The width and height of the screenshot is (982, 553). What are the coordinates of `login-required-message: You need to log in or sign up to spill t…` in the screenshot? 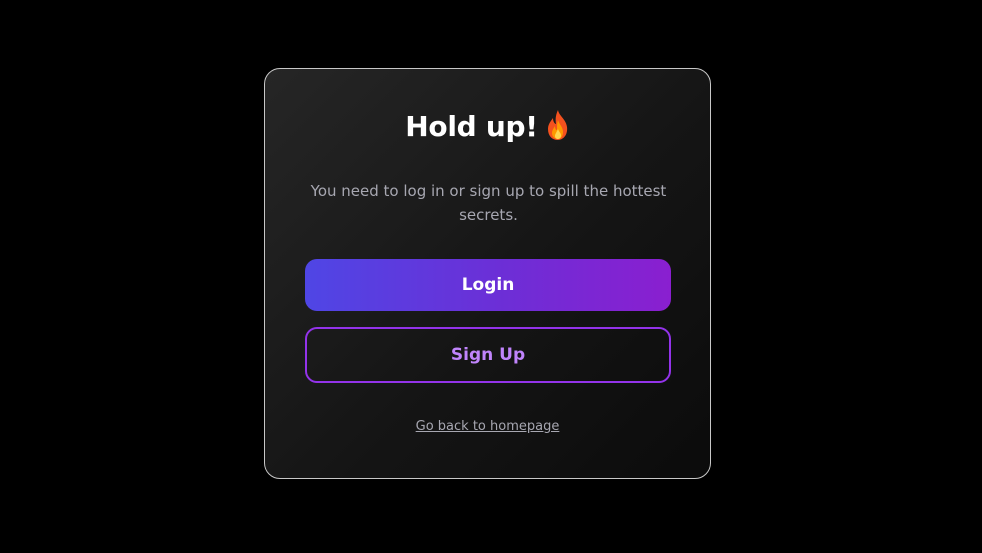 It's located at (488, 203).